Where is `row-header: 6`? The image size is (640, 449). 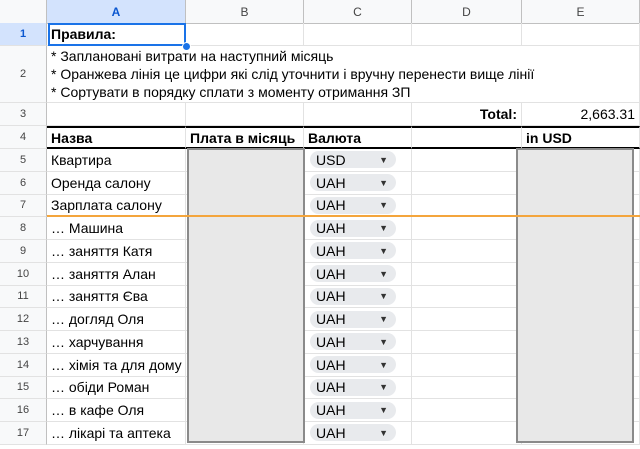 row-header: 6 is located at coordinates (23, 183).